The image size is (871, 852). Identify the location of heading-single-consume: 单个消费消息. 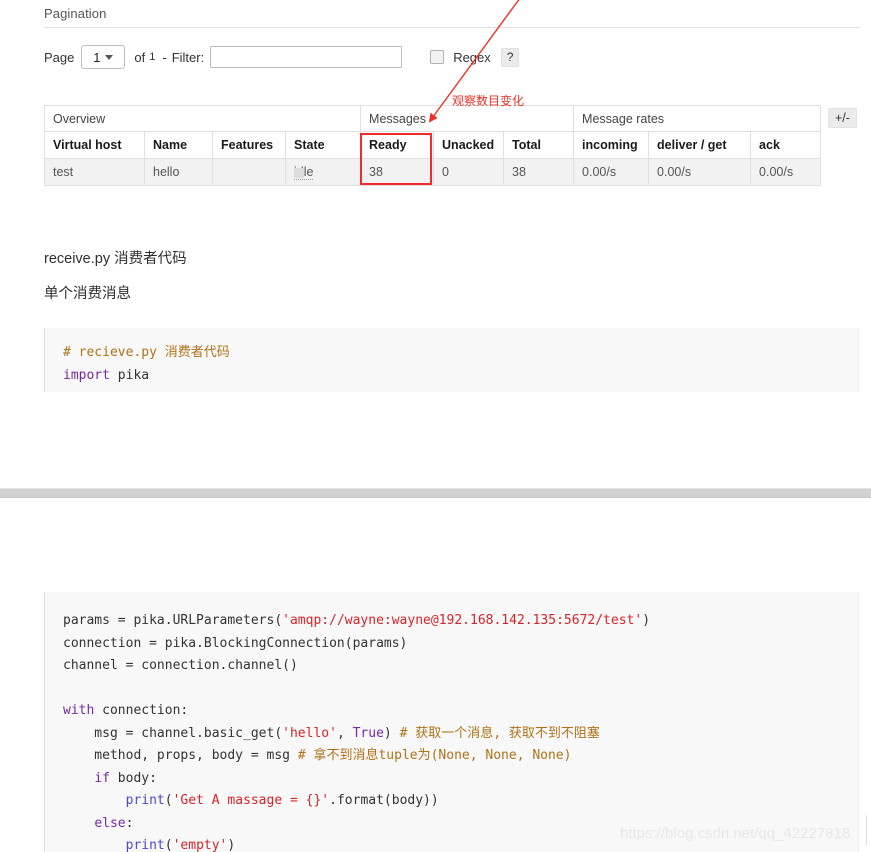
(87, 294).